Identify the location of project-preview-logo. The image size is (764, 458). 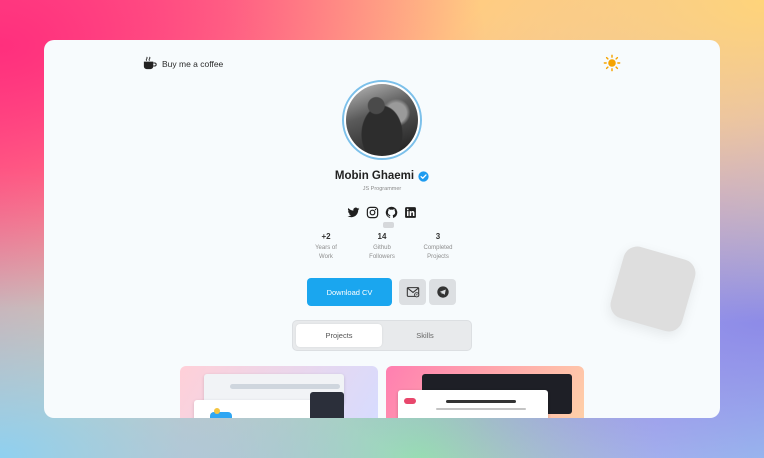
(410, 401).